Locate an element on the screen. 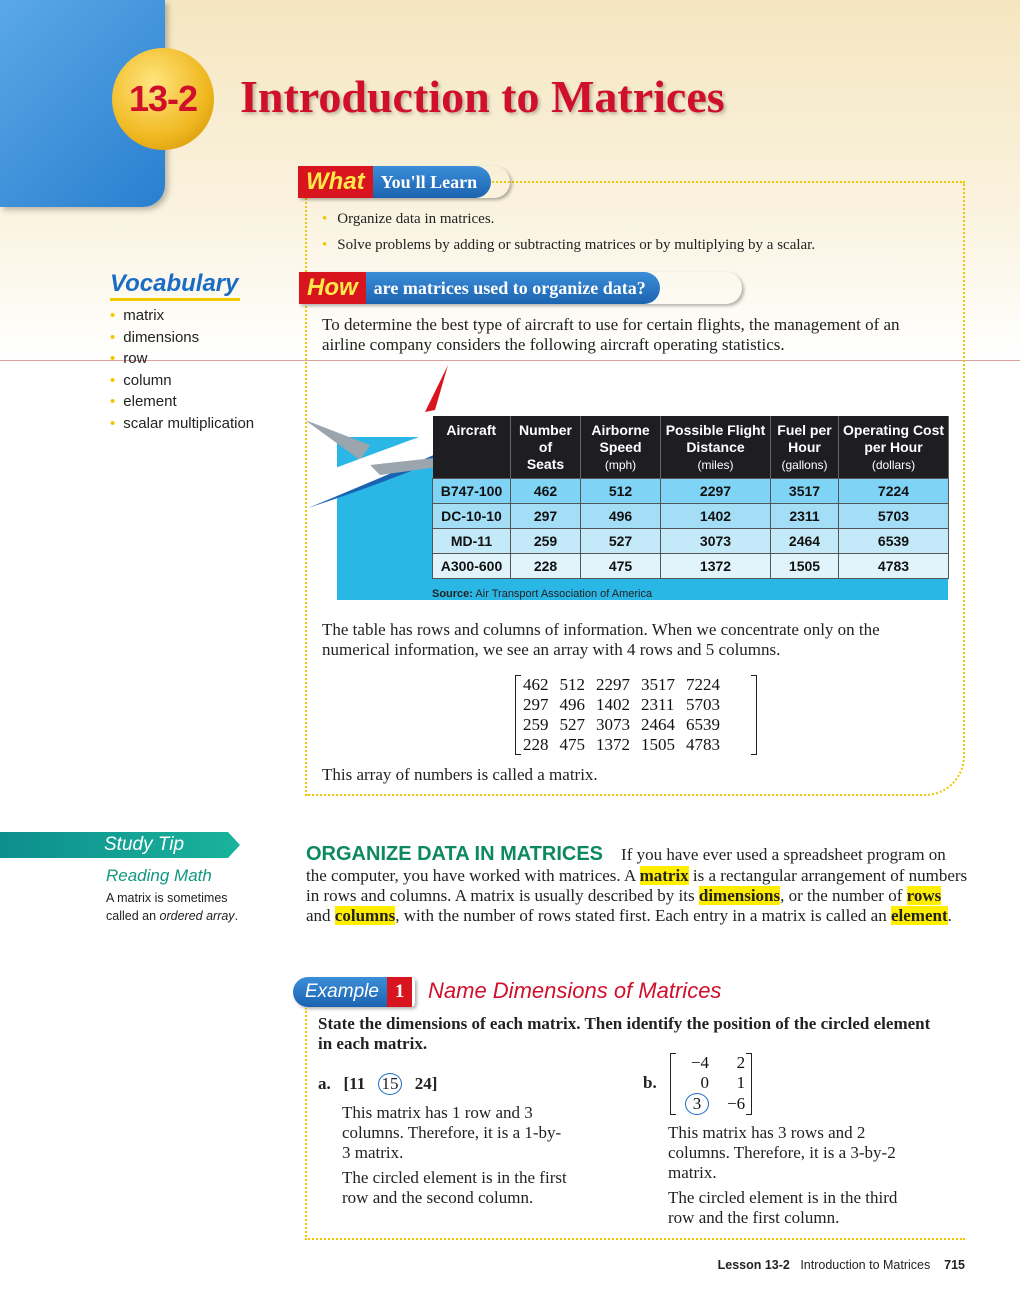  matrix-entry: 228 is located at coordinates (536, 744).